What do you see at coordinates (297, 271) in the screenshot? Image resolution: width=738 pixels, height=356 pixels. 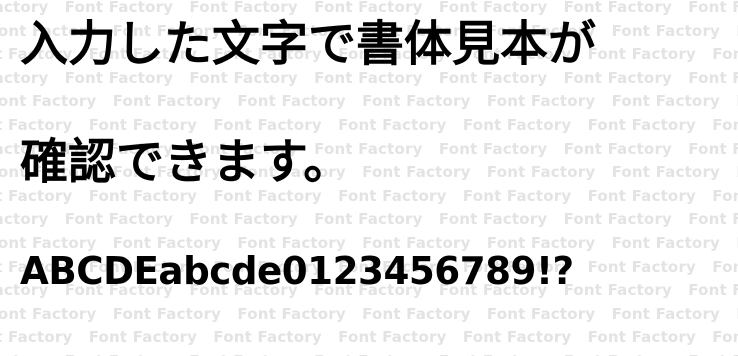 I see `sample-text-line-3: ABCDEabcde0123456789!?` at bounding box center [297, 271].